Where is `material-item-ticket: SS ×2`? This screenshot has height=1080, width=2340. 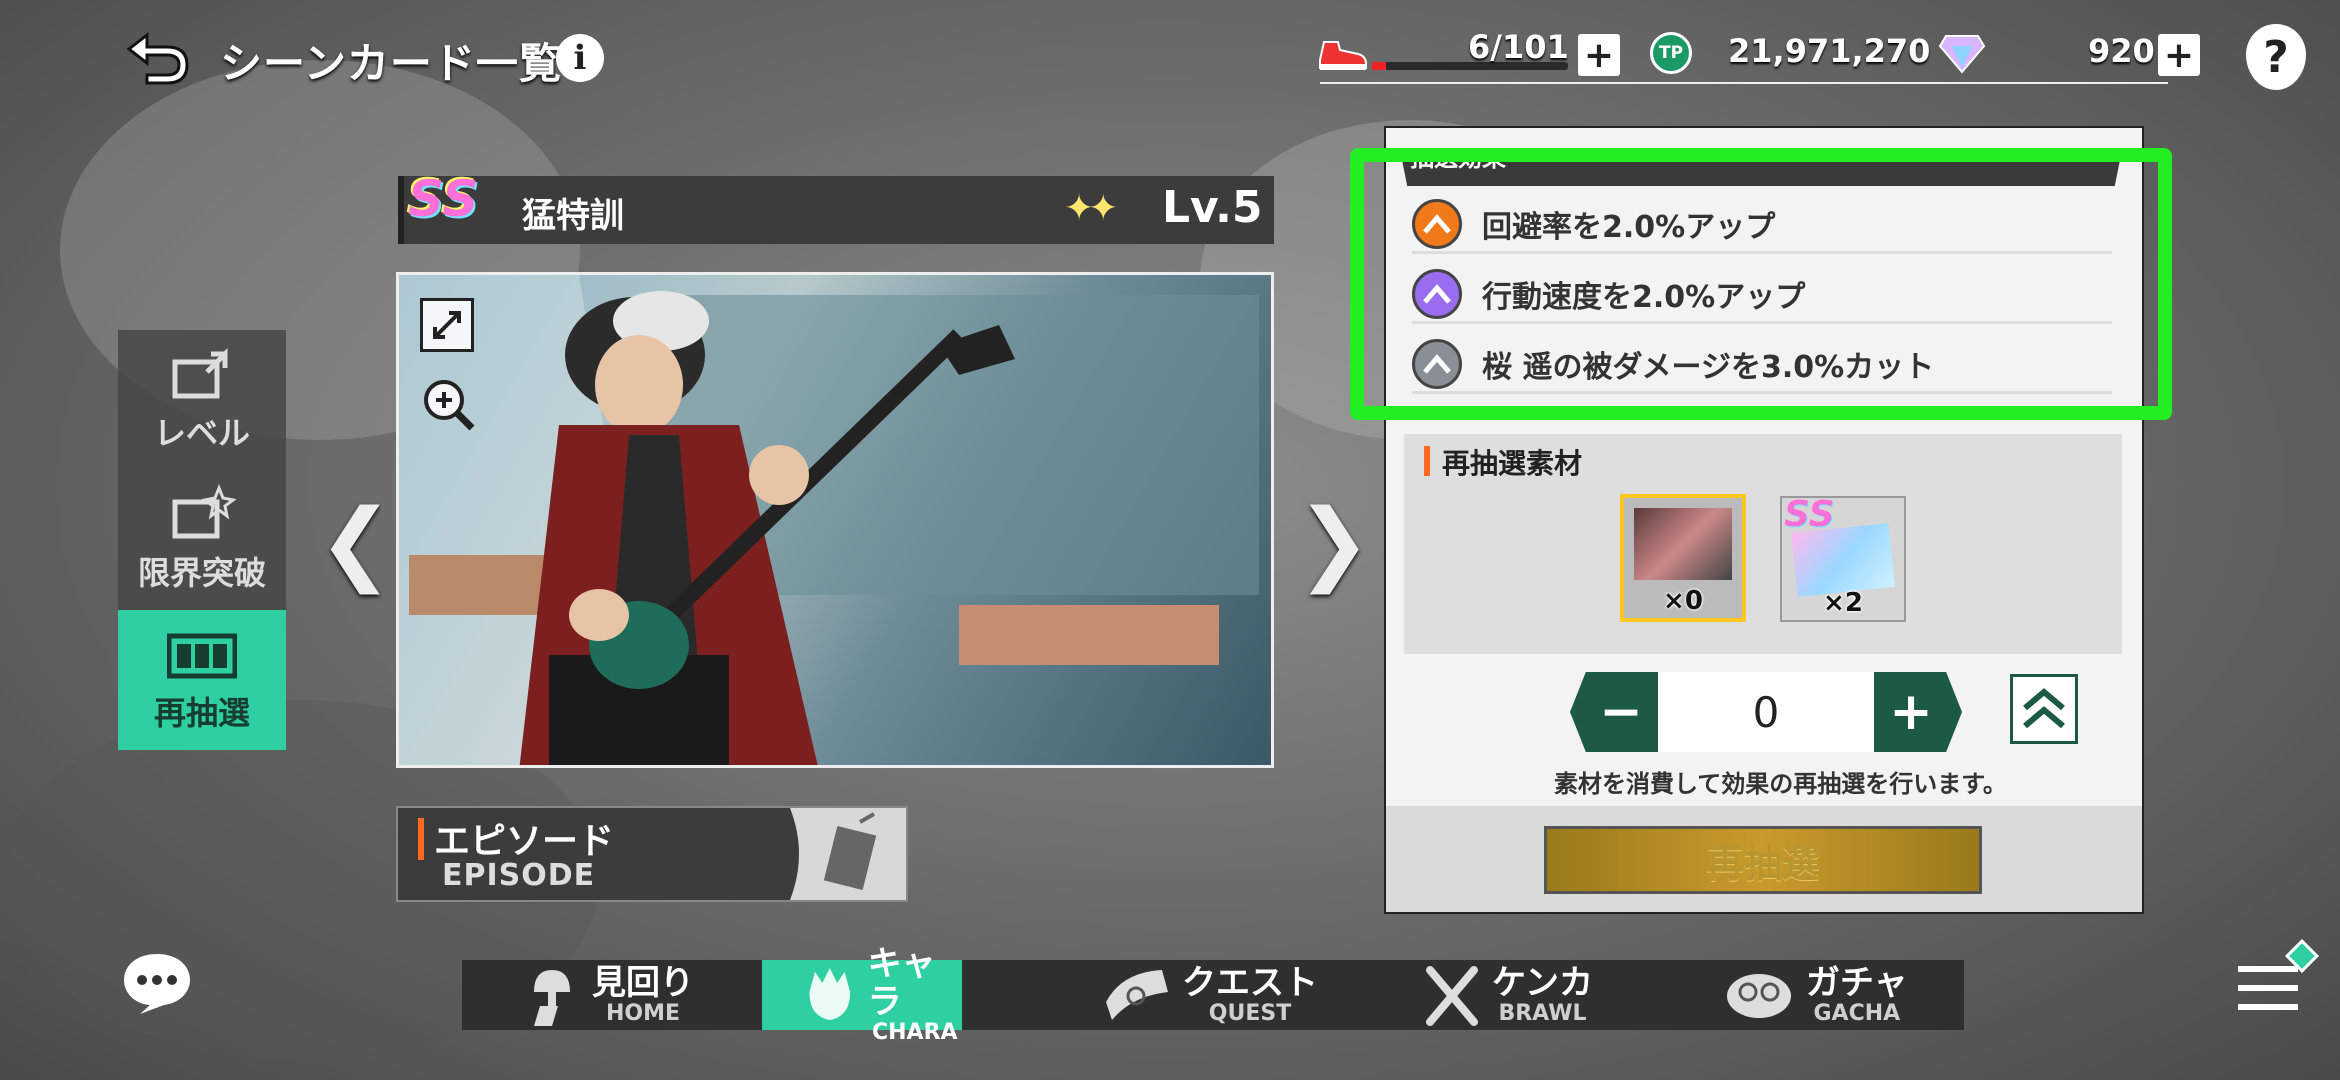
material-item-ticket: SS ×2 is located at coordinates (1843, 558).